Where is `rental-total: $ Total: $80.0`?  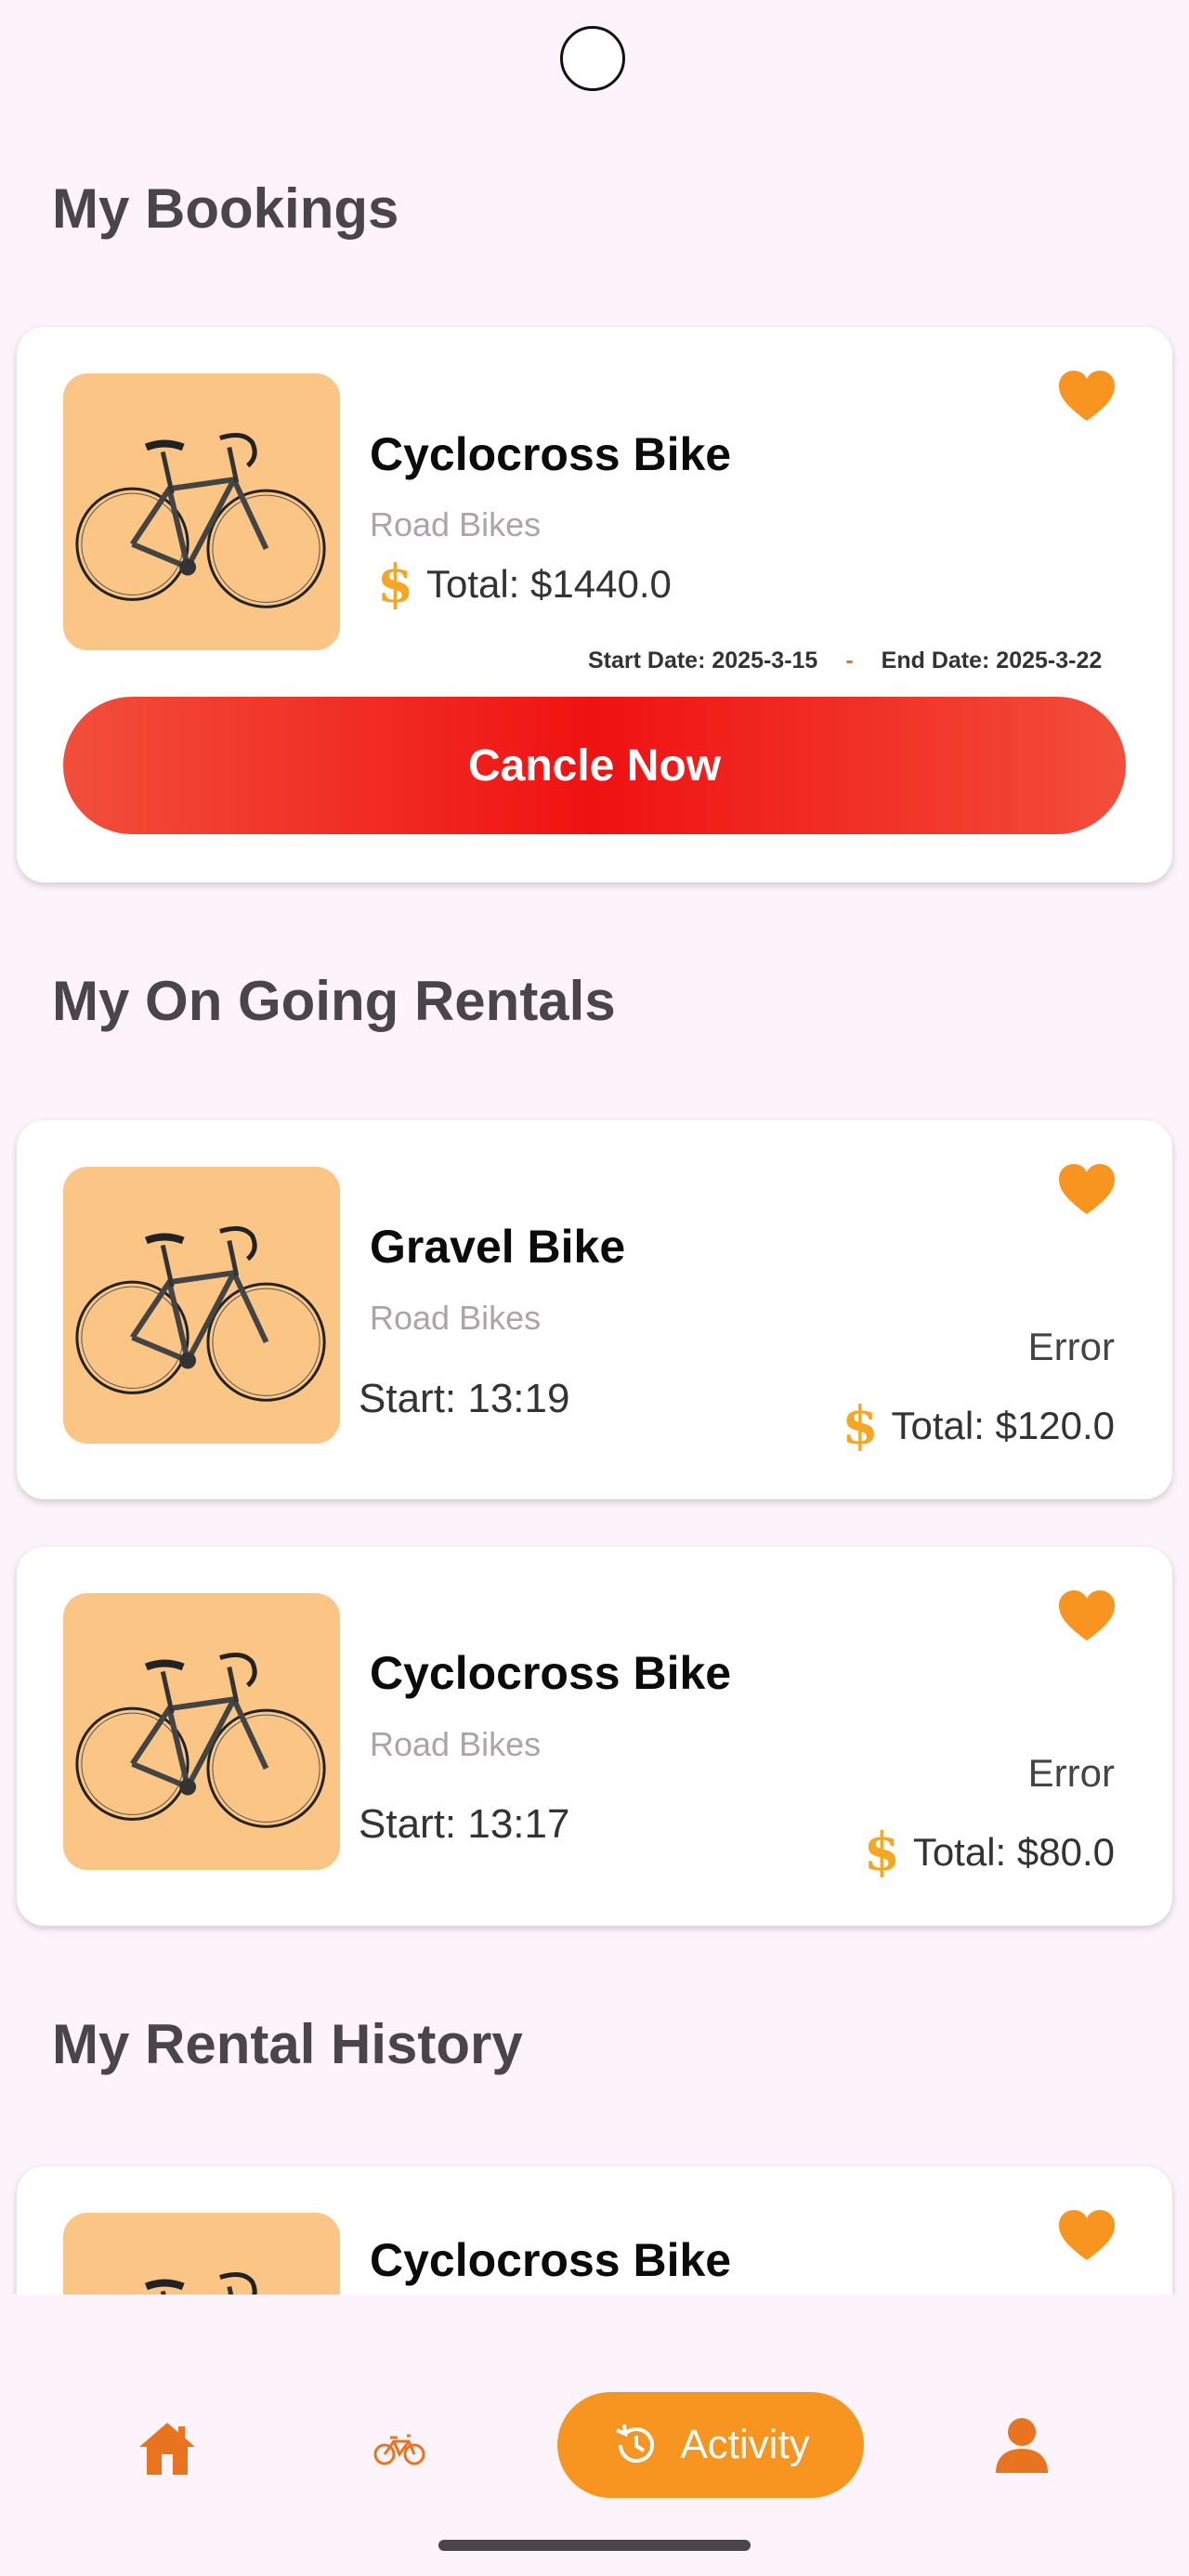
rental-total: $ Total: $80.0 is located at coordinates (990, 1852).